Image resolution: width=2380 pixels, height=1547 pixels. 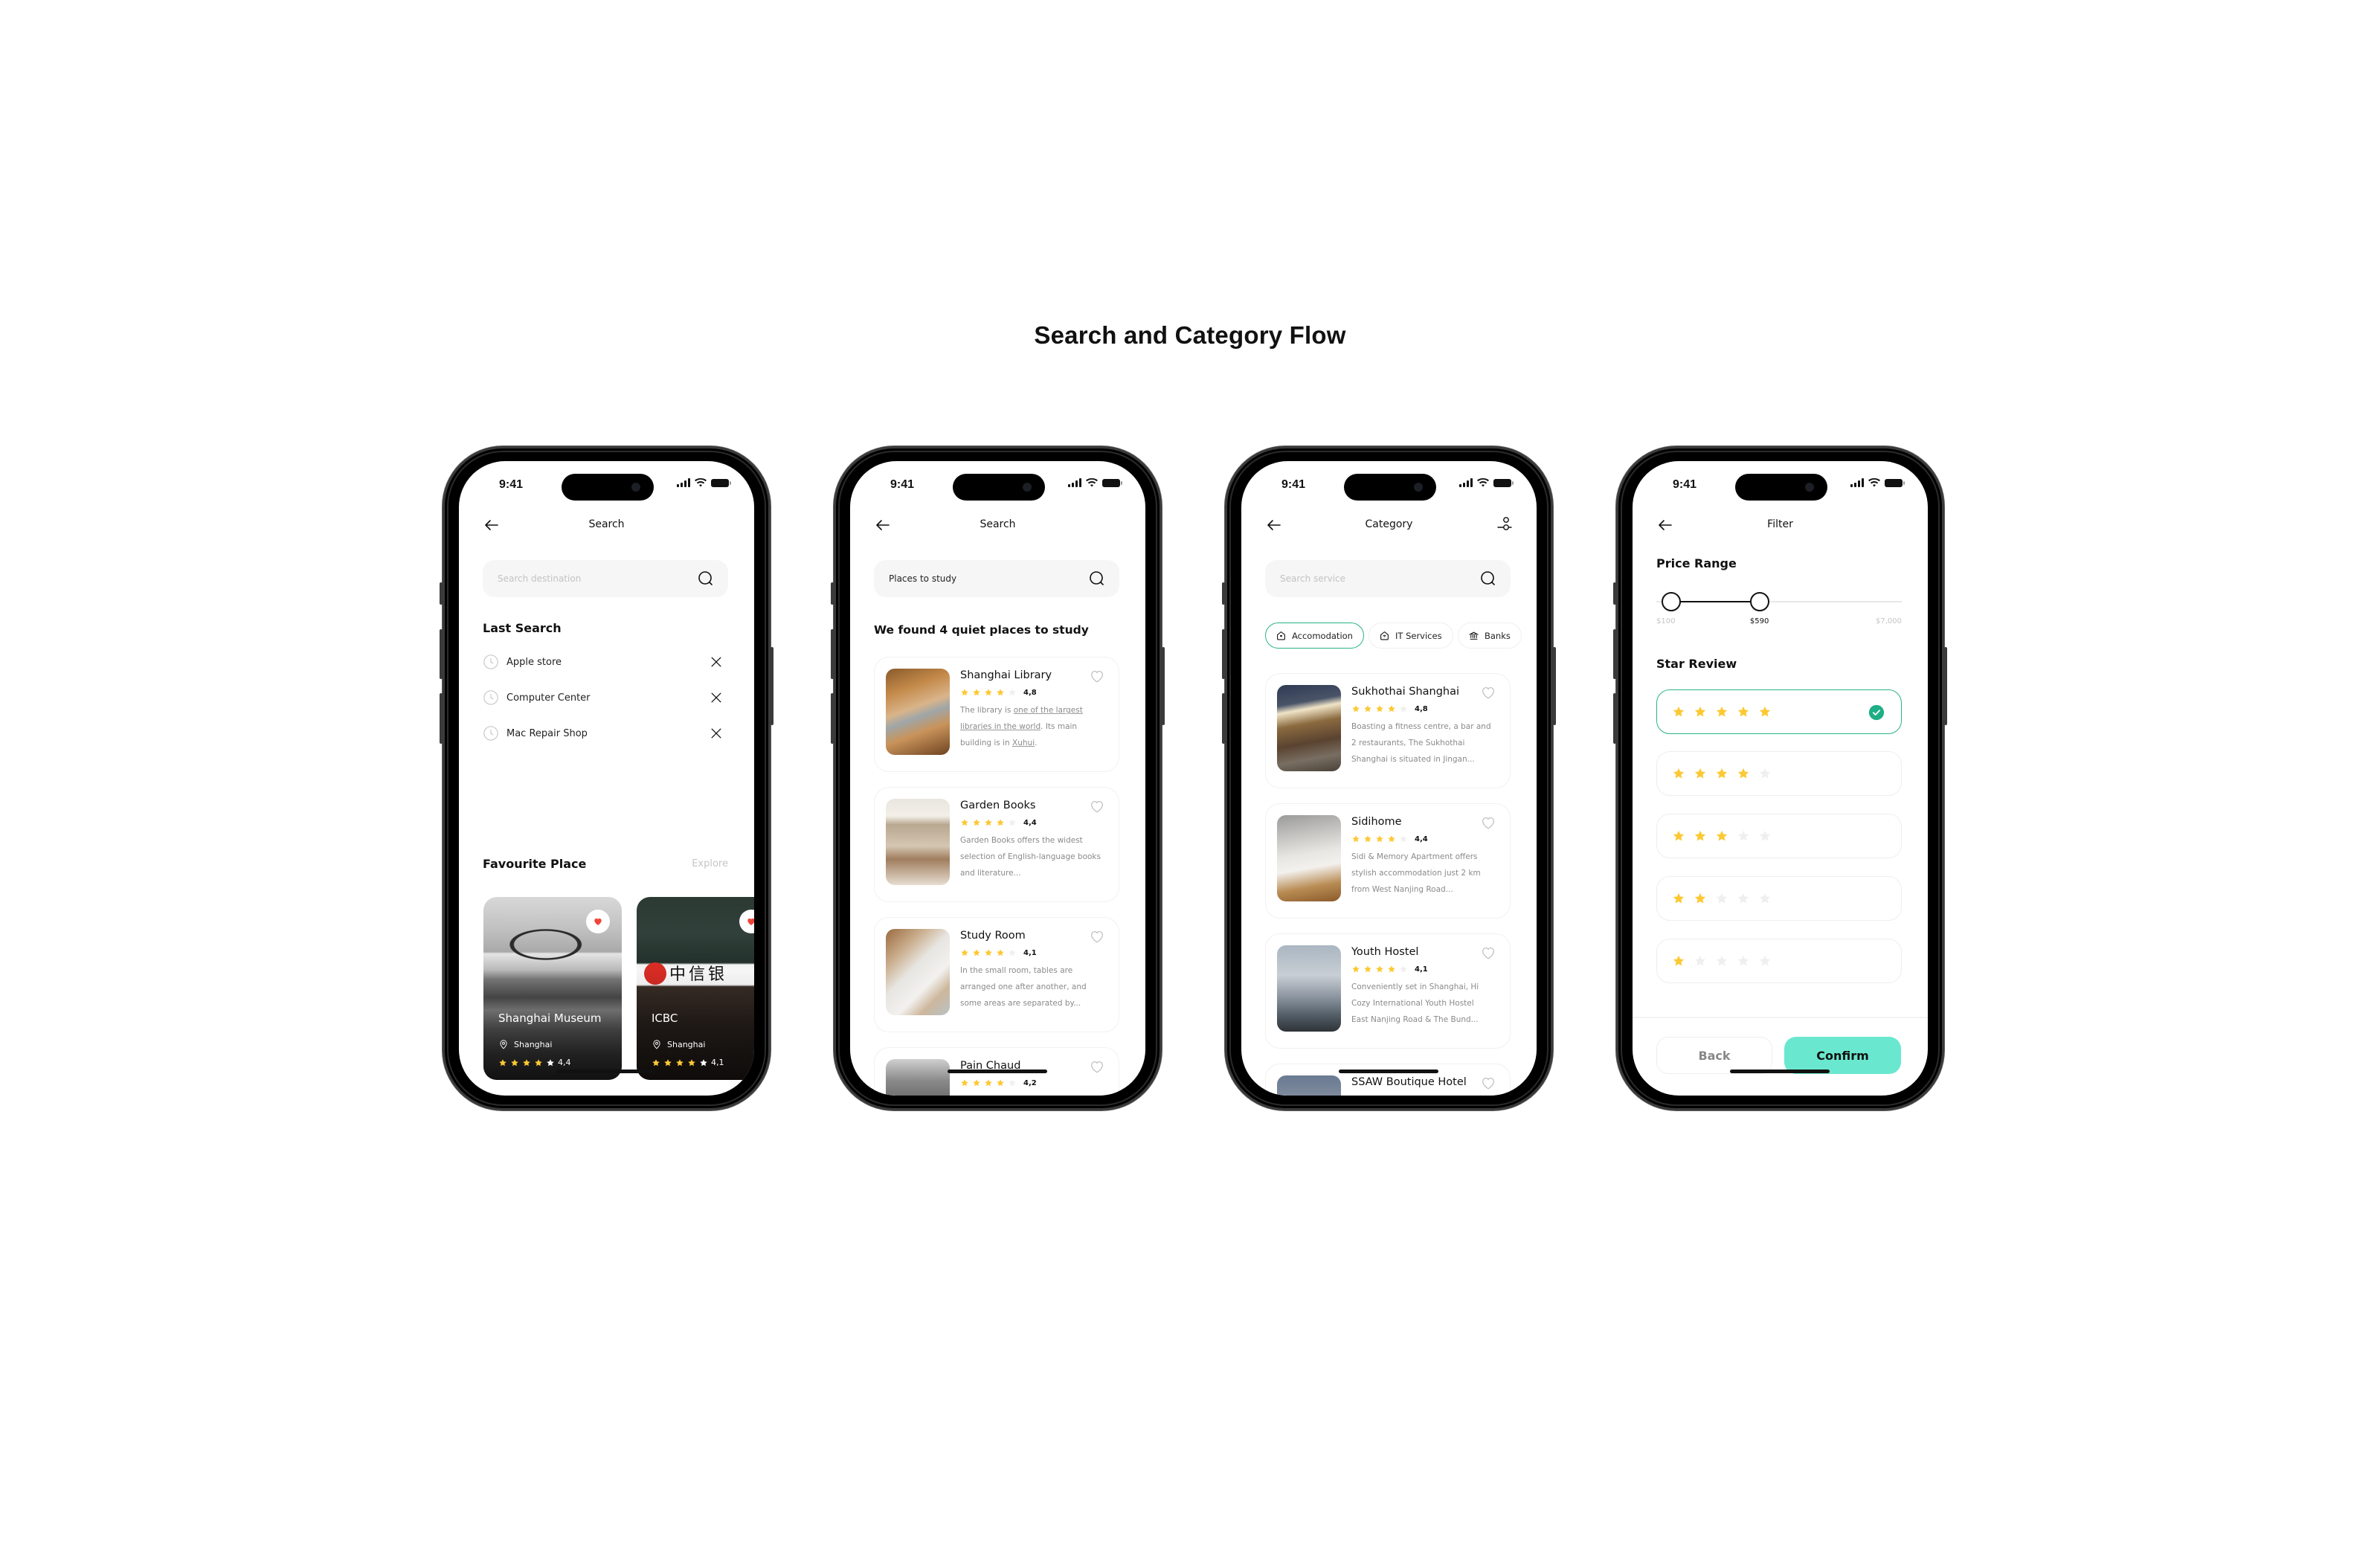 I want to click on nav-title: Filter, so click(x=1780, y=524).